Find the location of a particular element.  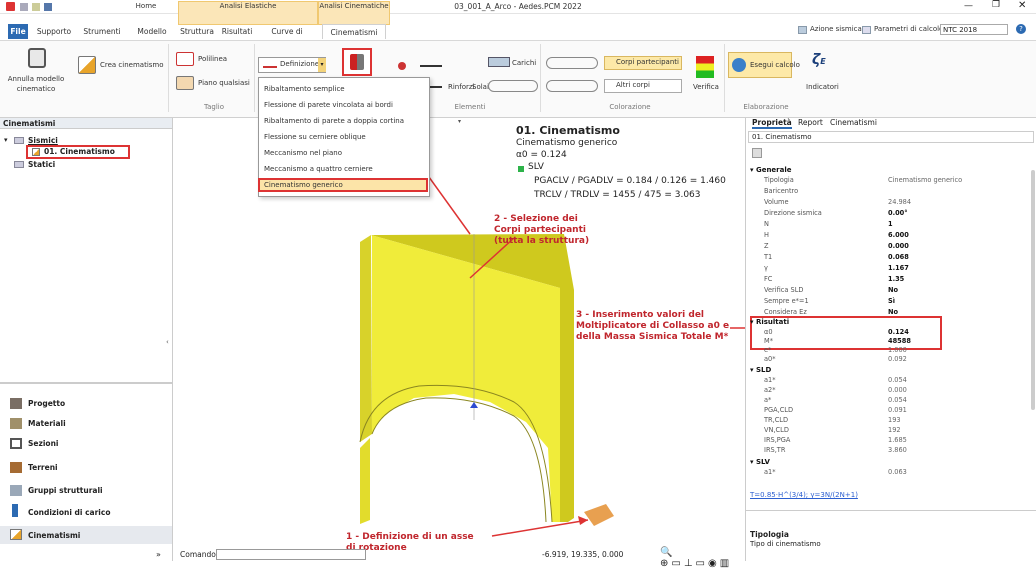

property-value: 48588 is located at coordinates (899, 341).